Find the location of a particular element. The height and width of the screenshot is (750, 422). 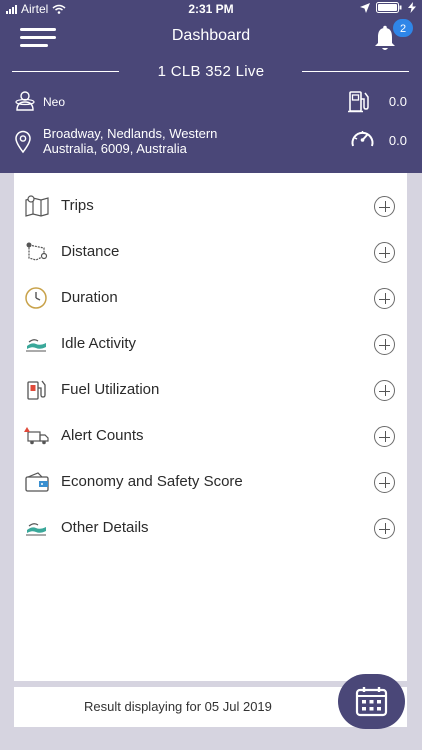

idle-icon is located at coordinates (36, 345).